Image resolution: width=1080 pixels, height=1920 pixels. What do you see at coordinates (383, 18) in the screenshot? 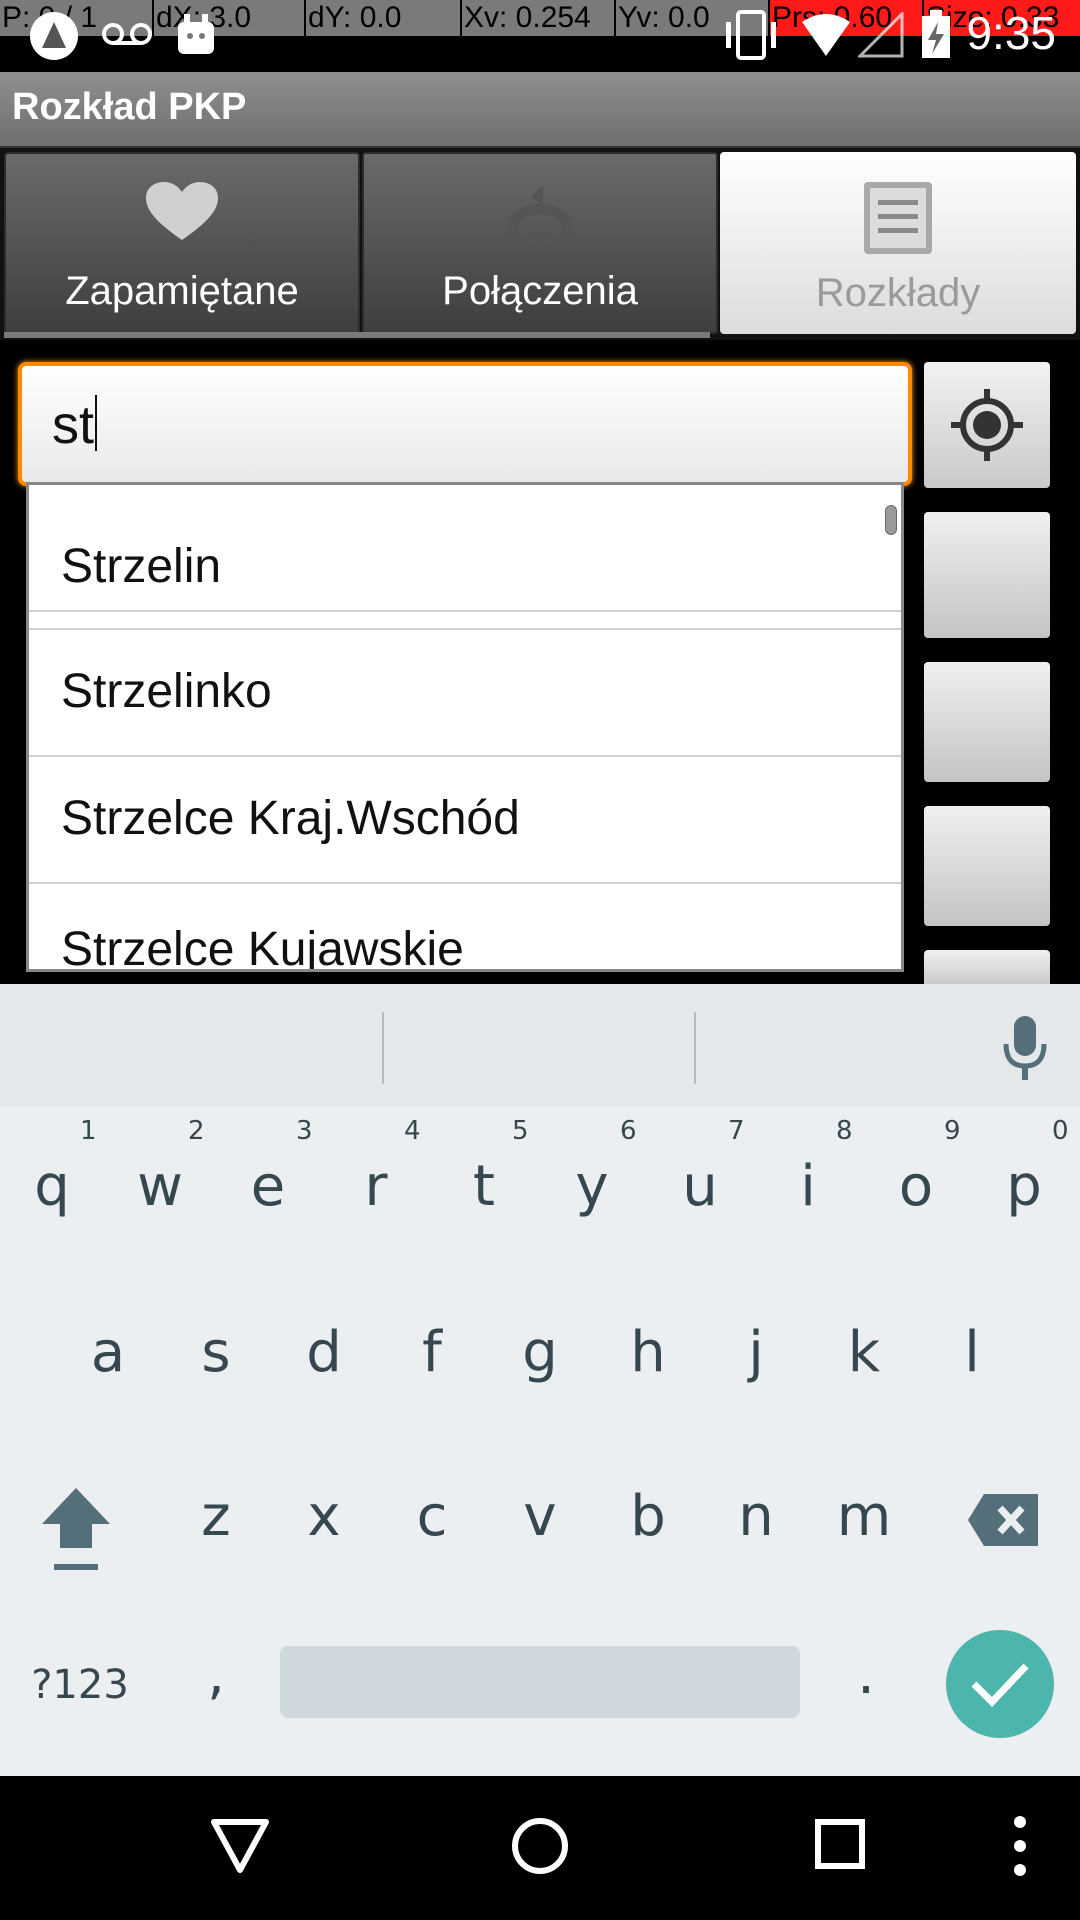
I see `debug-dy: dY: 0.0` at bounding box center [383, 18].